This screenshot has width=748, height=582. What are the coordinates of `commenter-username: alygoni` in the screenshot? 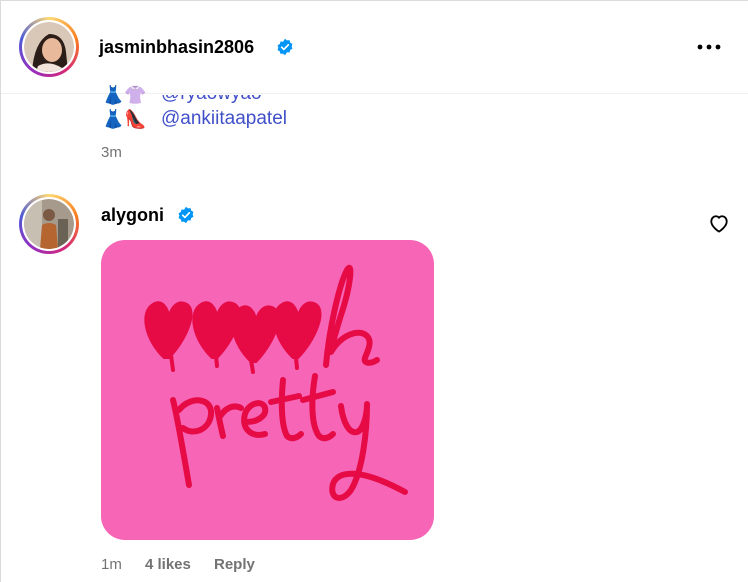 It's located at (132, 215).